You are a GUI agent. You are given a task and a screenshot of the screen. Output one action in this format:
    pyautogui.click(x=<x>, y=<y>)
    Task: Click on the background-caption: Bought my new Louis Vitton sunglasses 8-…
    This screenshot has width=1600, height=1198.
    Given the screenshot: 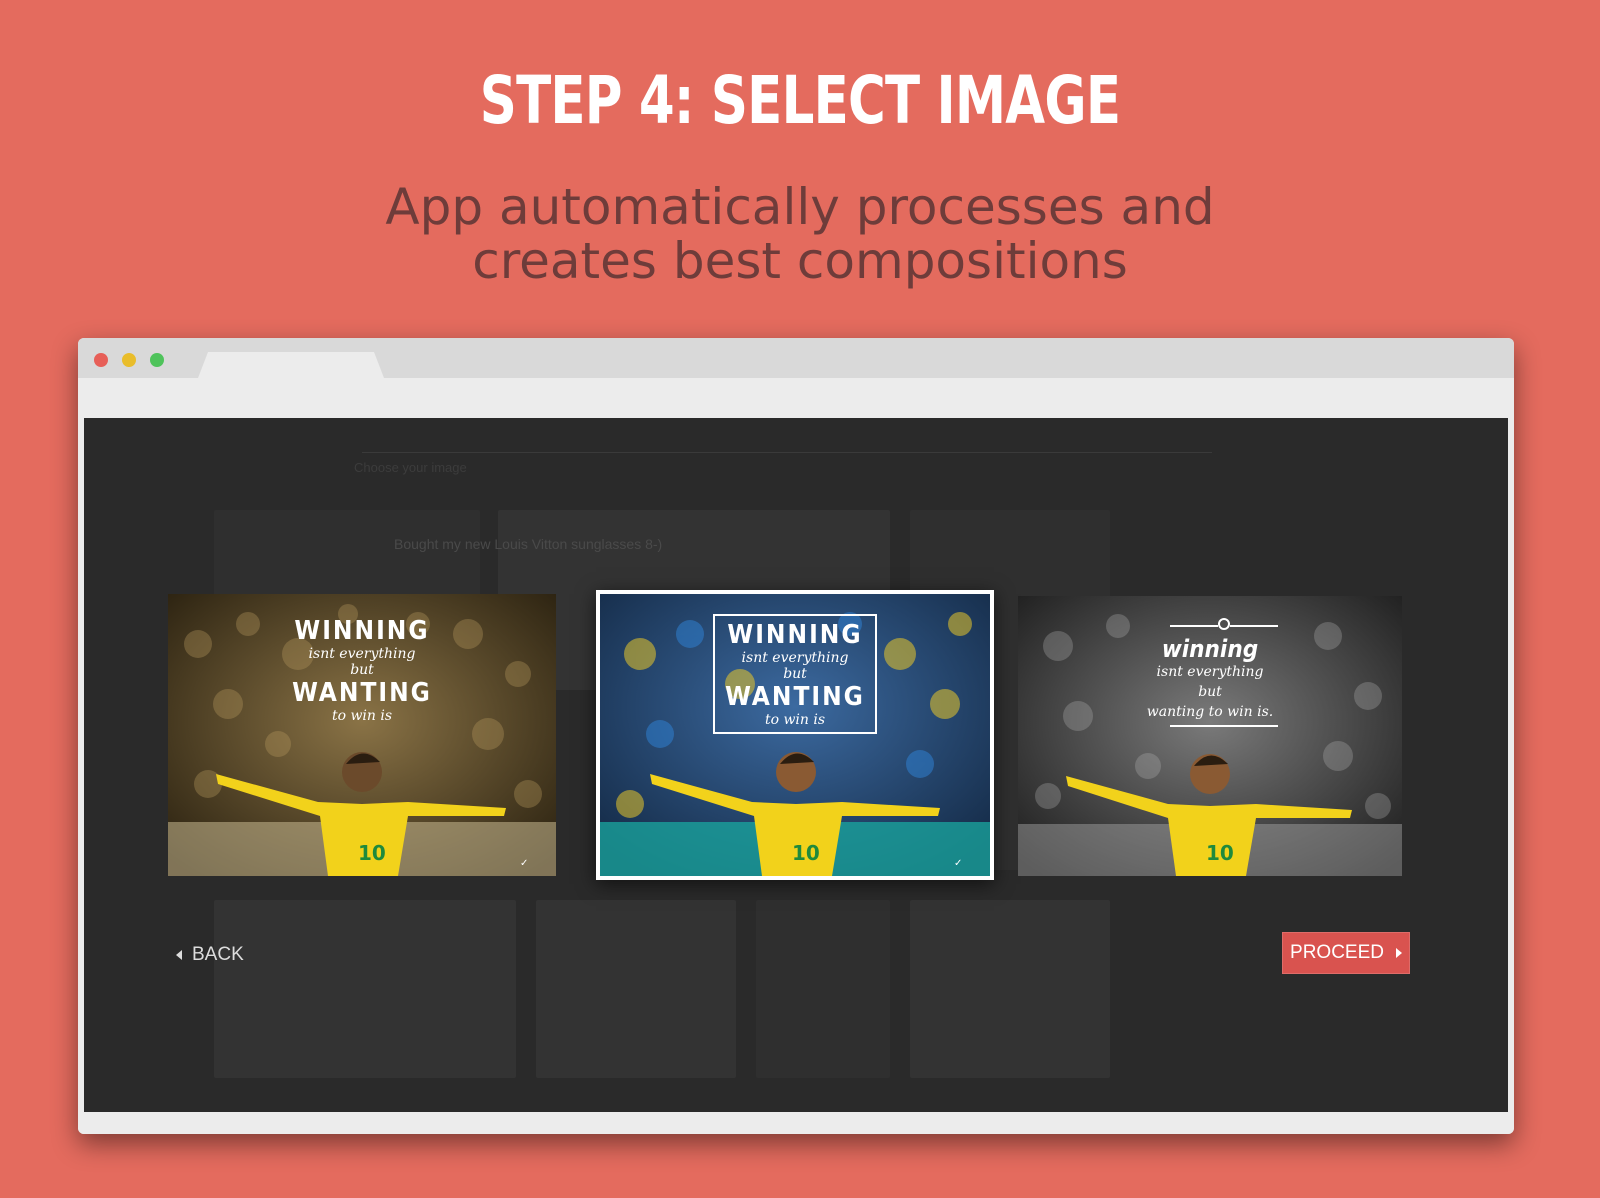 What is the action you would take?
    pyautogui.click(x=528, y=544)
    